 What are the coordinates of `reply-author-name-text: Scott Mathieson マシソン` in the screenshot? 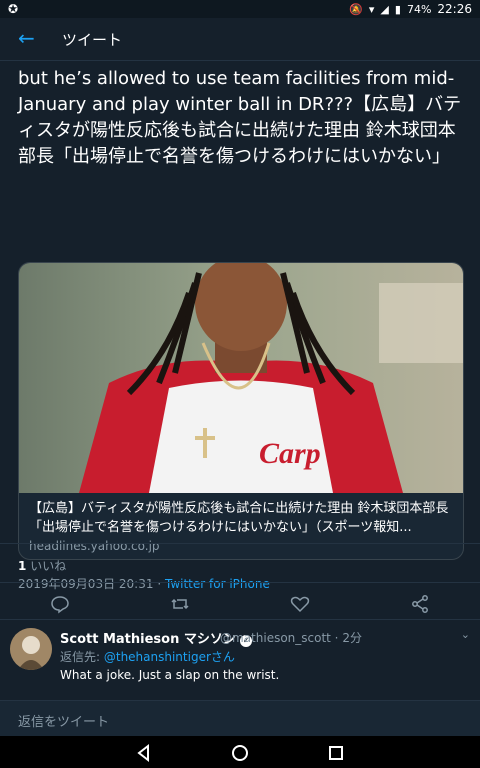 It's located at (148, 639).